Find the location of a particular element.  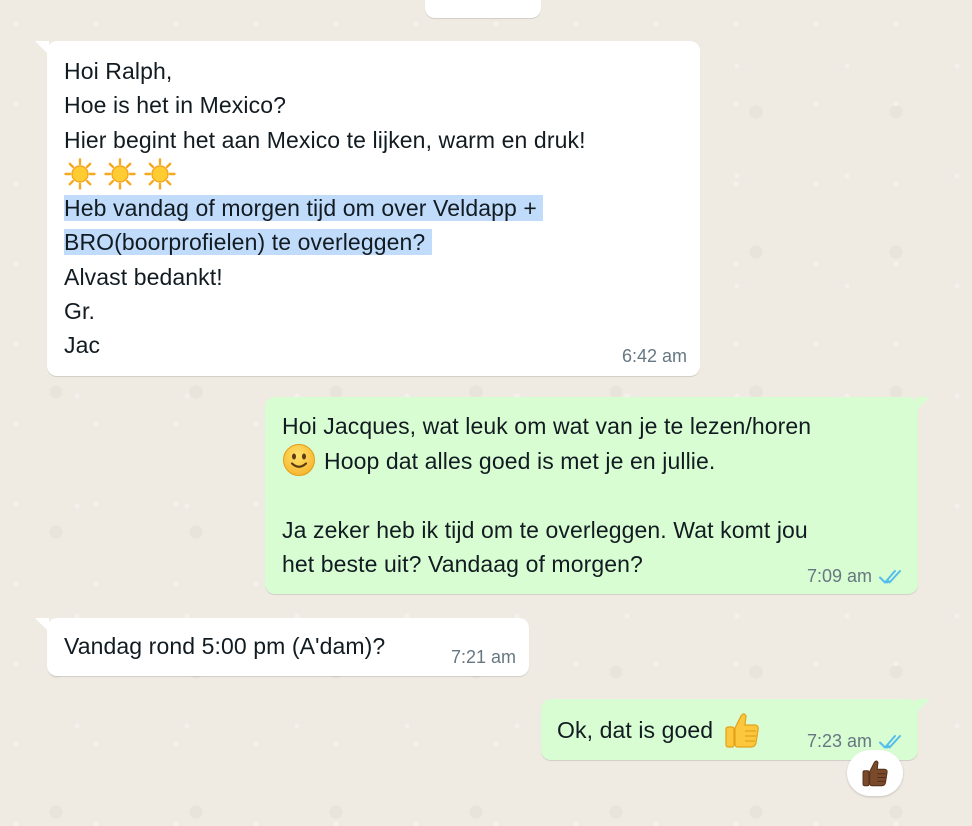

thumbs-up-icon is located at coordinates (742, 730).